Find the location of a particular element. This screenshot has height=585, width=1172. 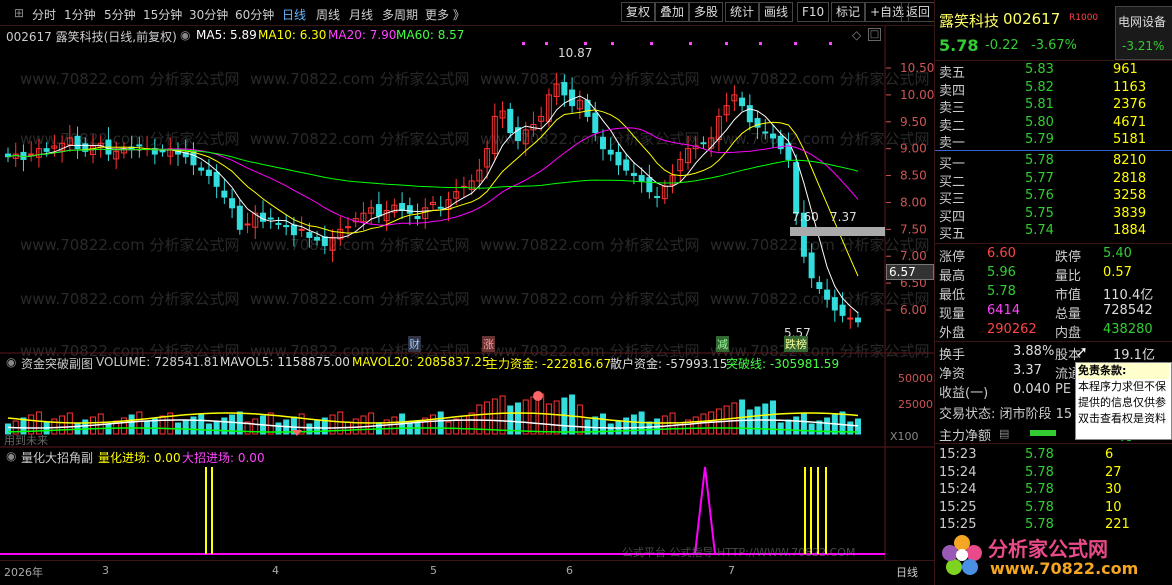

big-entry-spike is located at coordinates (705, 510).